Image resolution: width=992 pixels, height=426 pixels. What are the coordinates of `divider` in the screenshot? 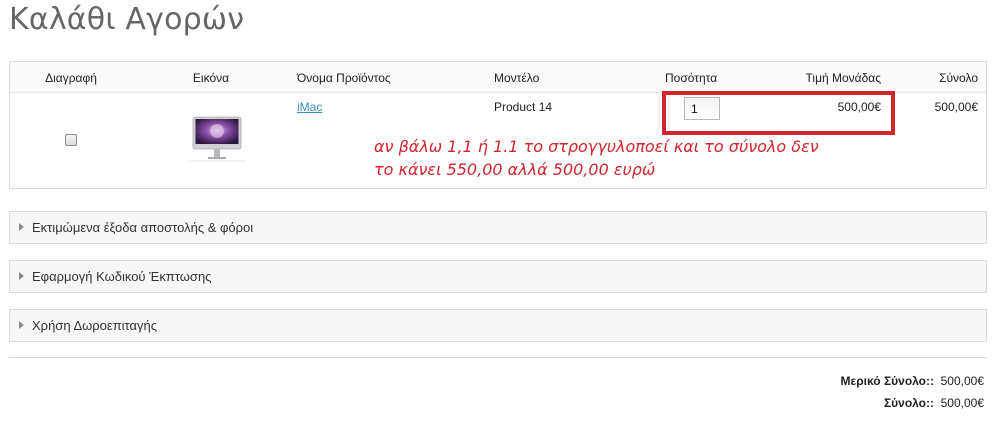 It's located at (498, 357).